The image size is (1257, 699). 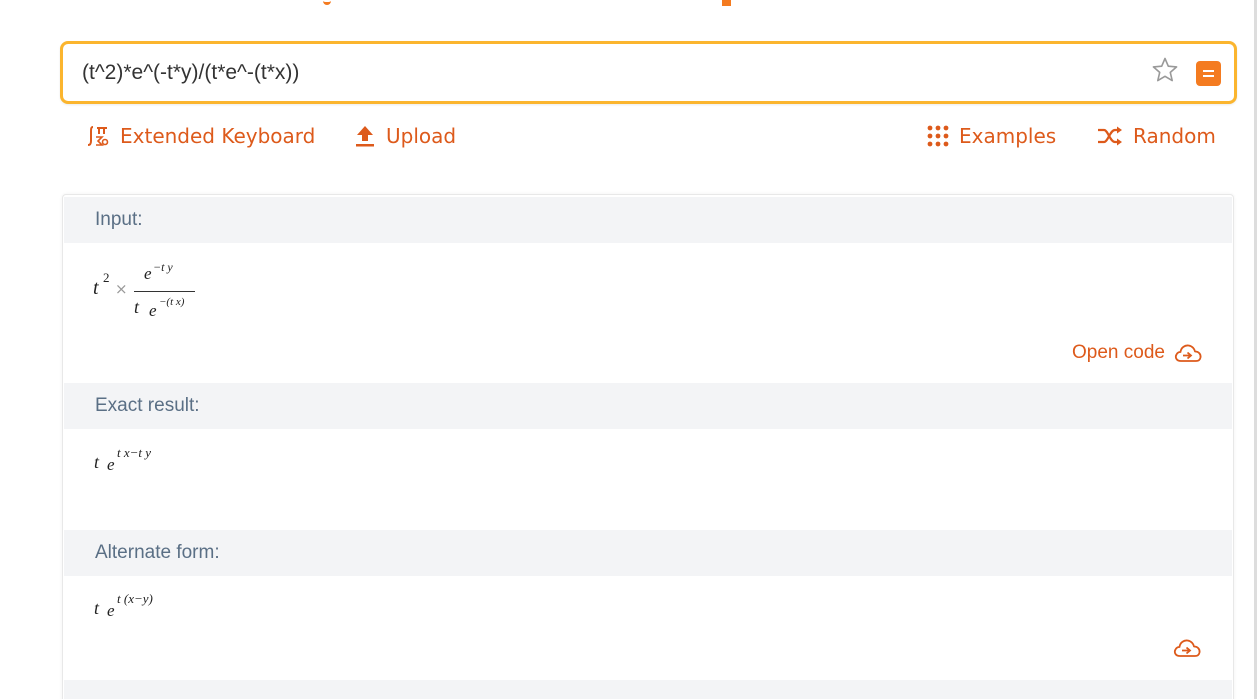 I want to click on math-exponent: 2, so click(x=106, y=277).